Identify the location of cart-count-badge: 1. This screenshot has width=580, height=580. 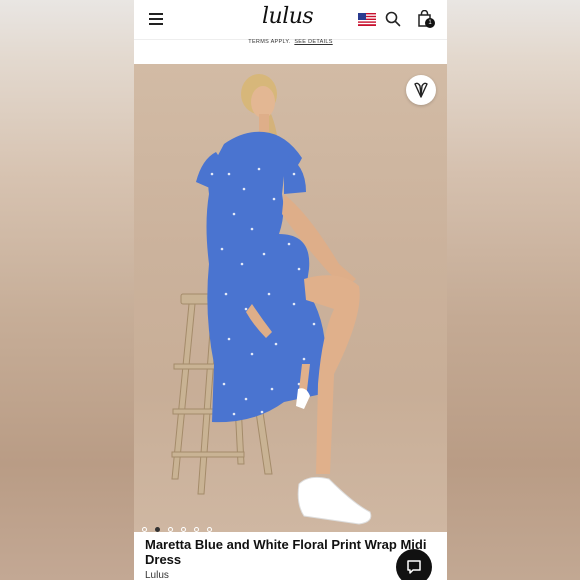
(430, 23).